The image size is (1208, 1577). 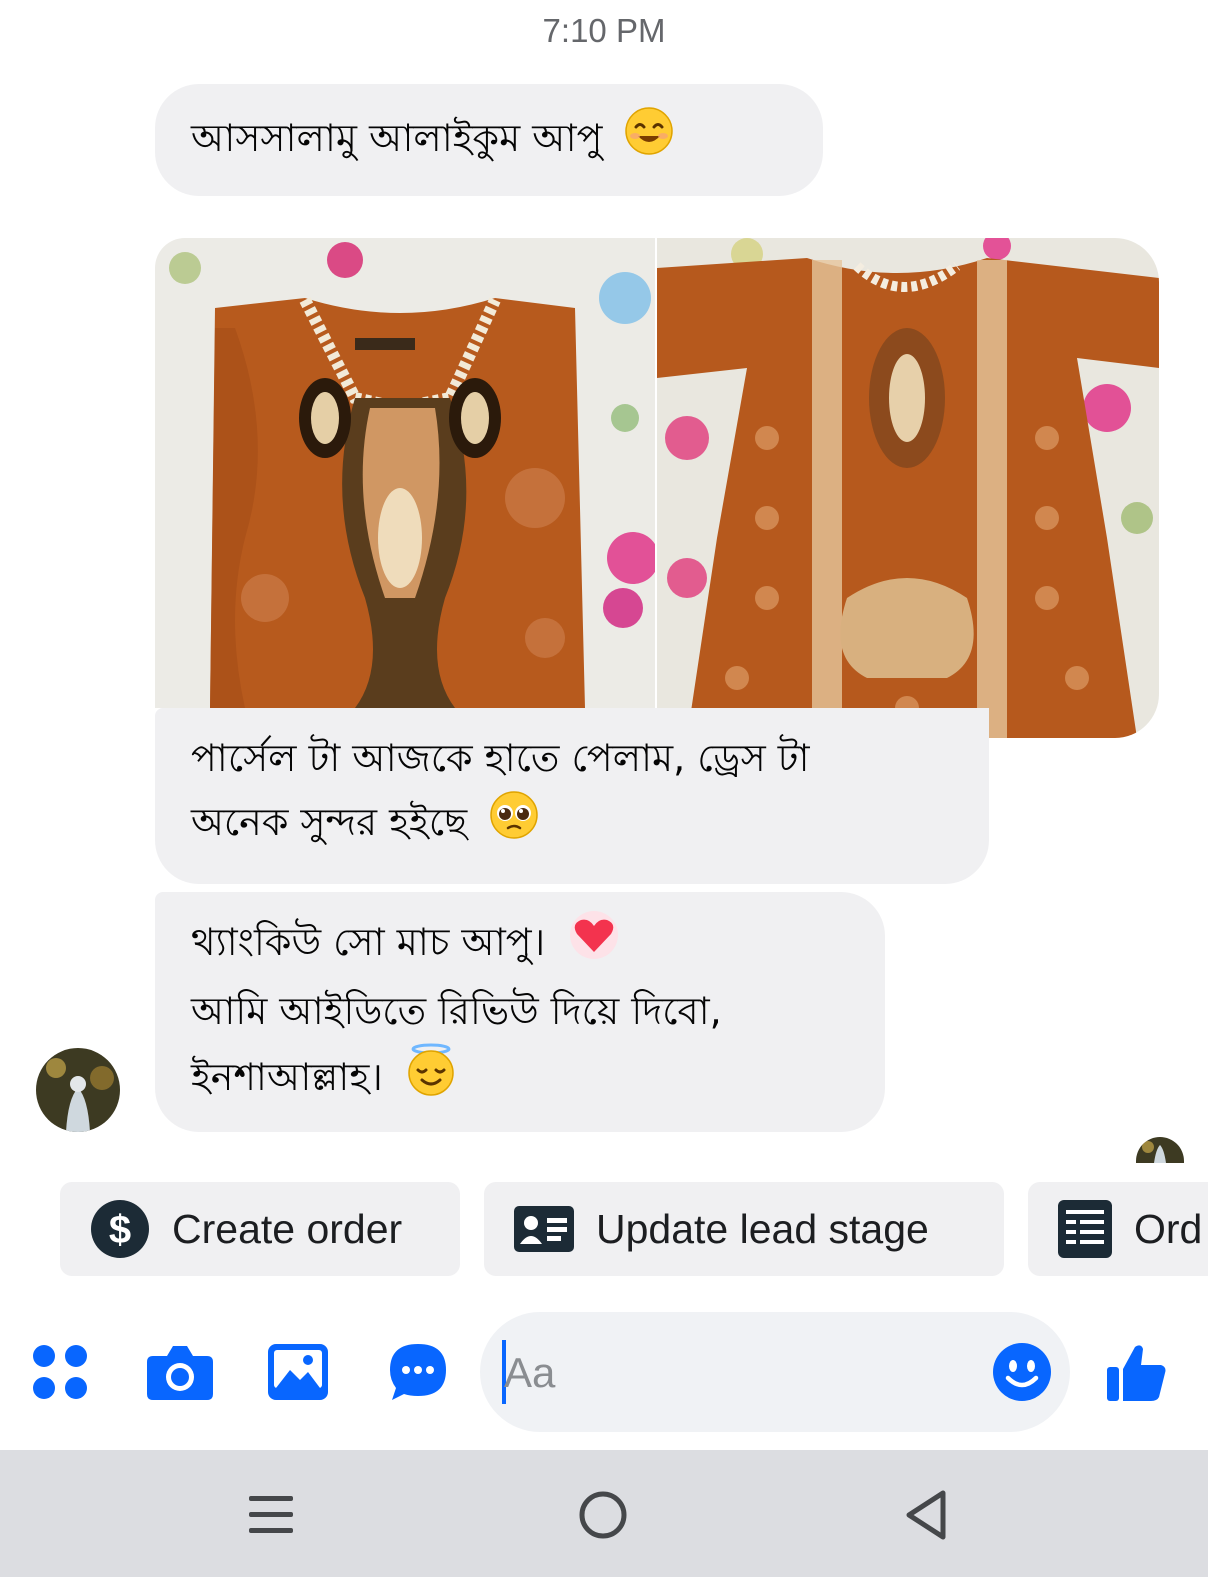 I want to click on message-composer, so click(x=604, y=1372).